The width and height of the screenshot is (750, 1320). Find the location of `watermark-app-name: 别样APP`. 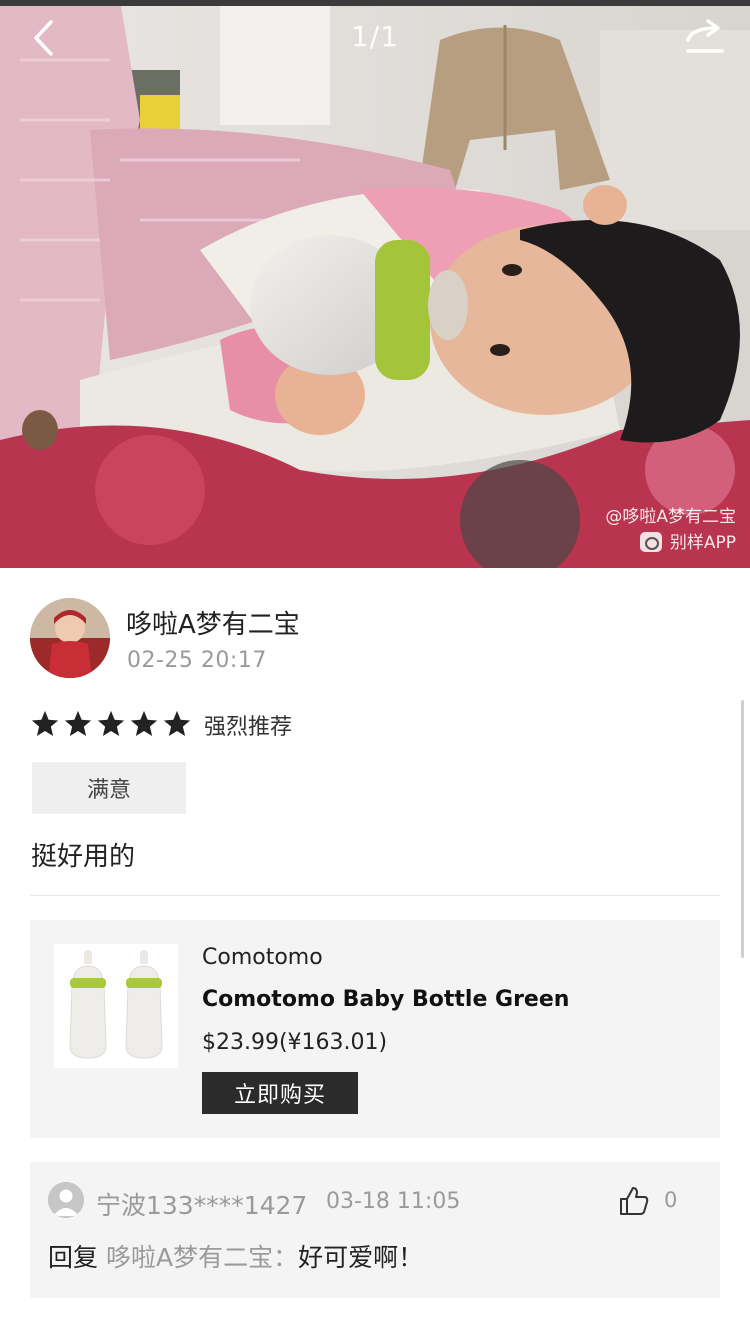

watermark-app-name: 别样APP is located at coordinates (702, 543).